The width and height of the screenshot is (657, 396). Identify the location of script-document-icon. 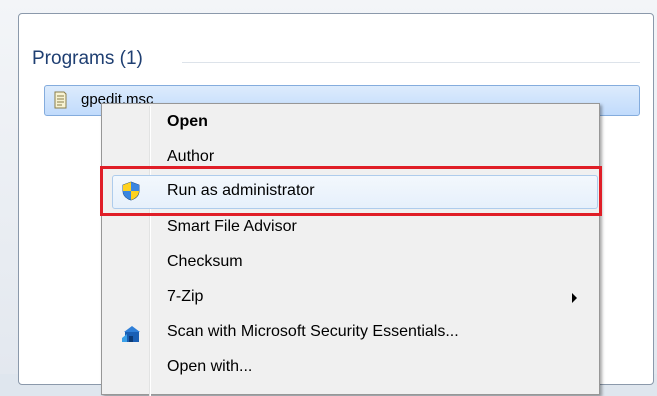
(60, 100).